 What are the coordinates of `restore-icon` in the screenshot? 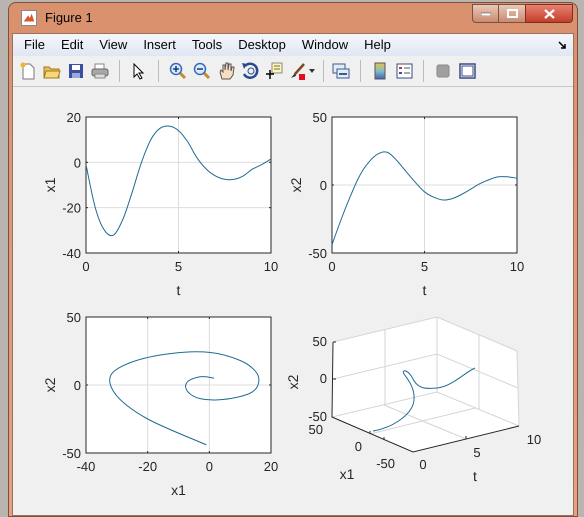 It's located at (512, 13).